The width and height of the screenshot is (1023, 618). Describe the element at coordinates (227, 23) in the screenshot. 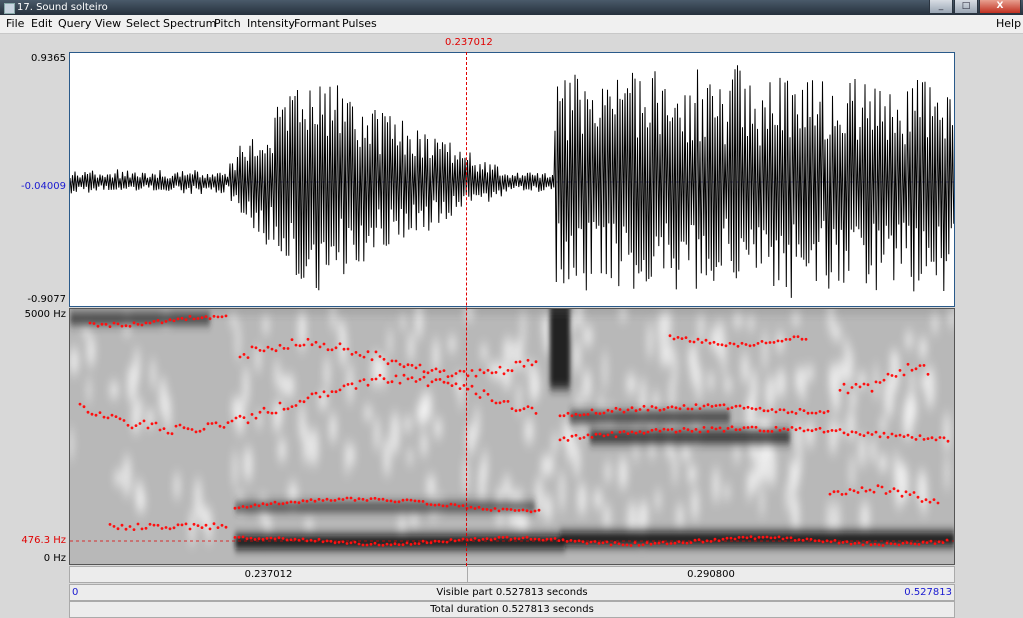

I see `menu-pitch: Pitch` at that location.